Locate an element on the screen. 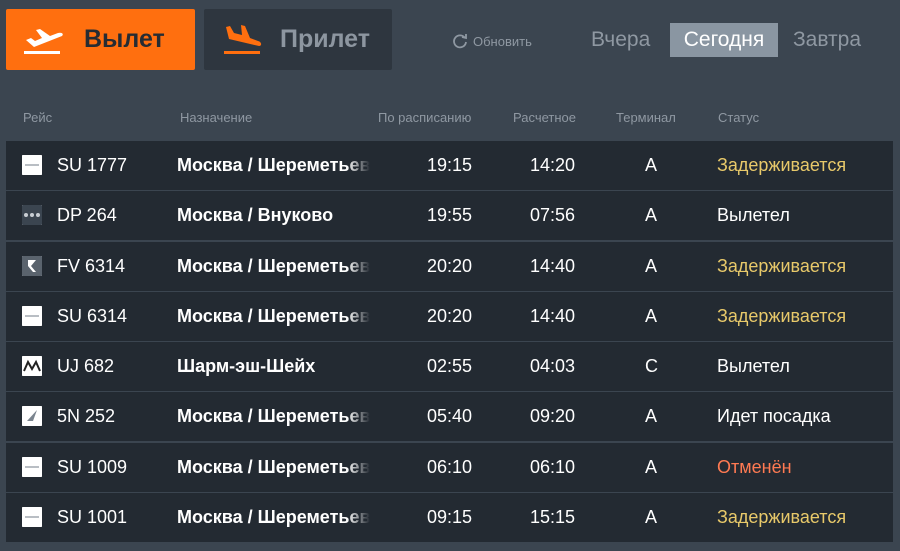  header-estimated: Расчетное is located at coordinates (544, 117).